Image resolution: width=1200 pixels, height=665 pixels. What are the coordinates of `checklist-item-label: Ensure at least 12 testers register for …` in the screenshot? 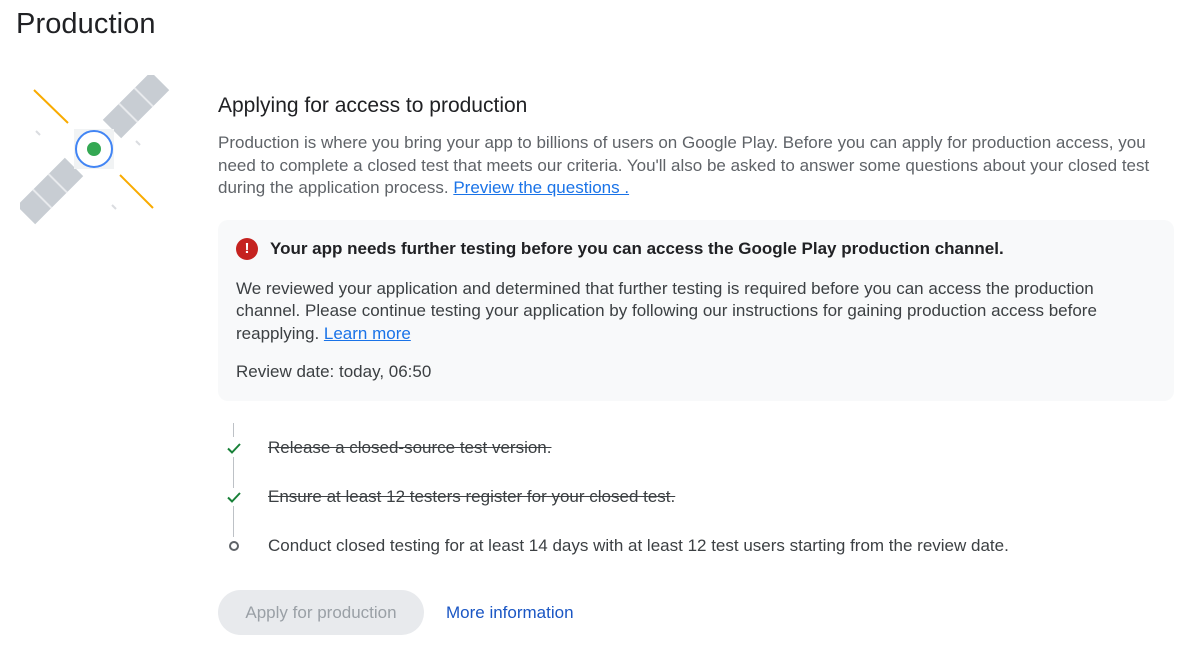 It's located at (472, 496).